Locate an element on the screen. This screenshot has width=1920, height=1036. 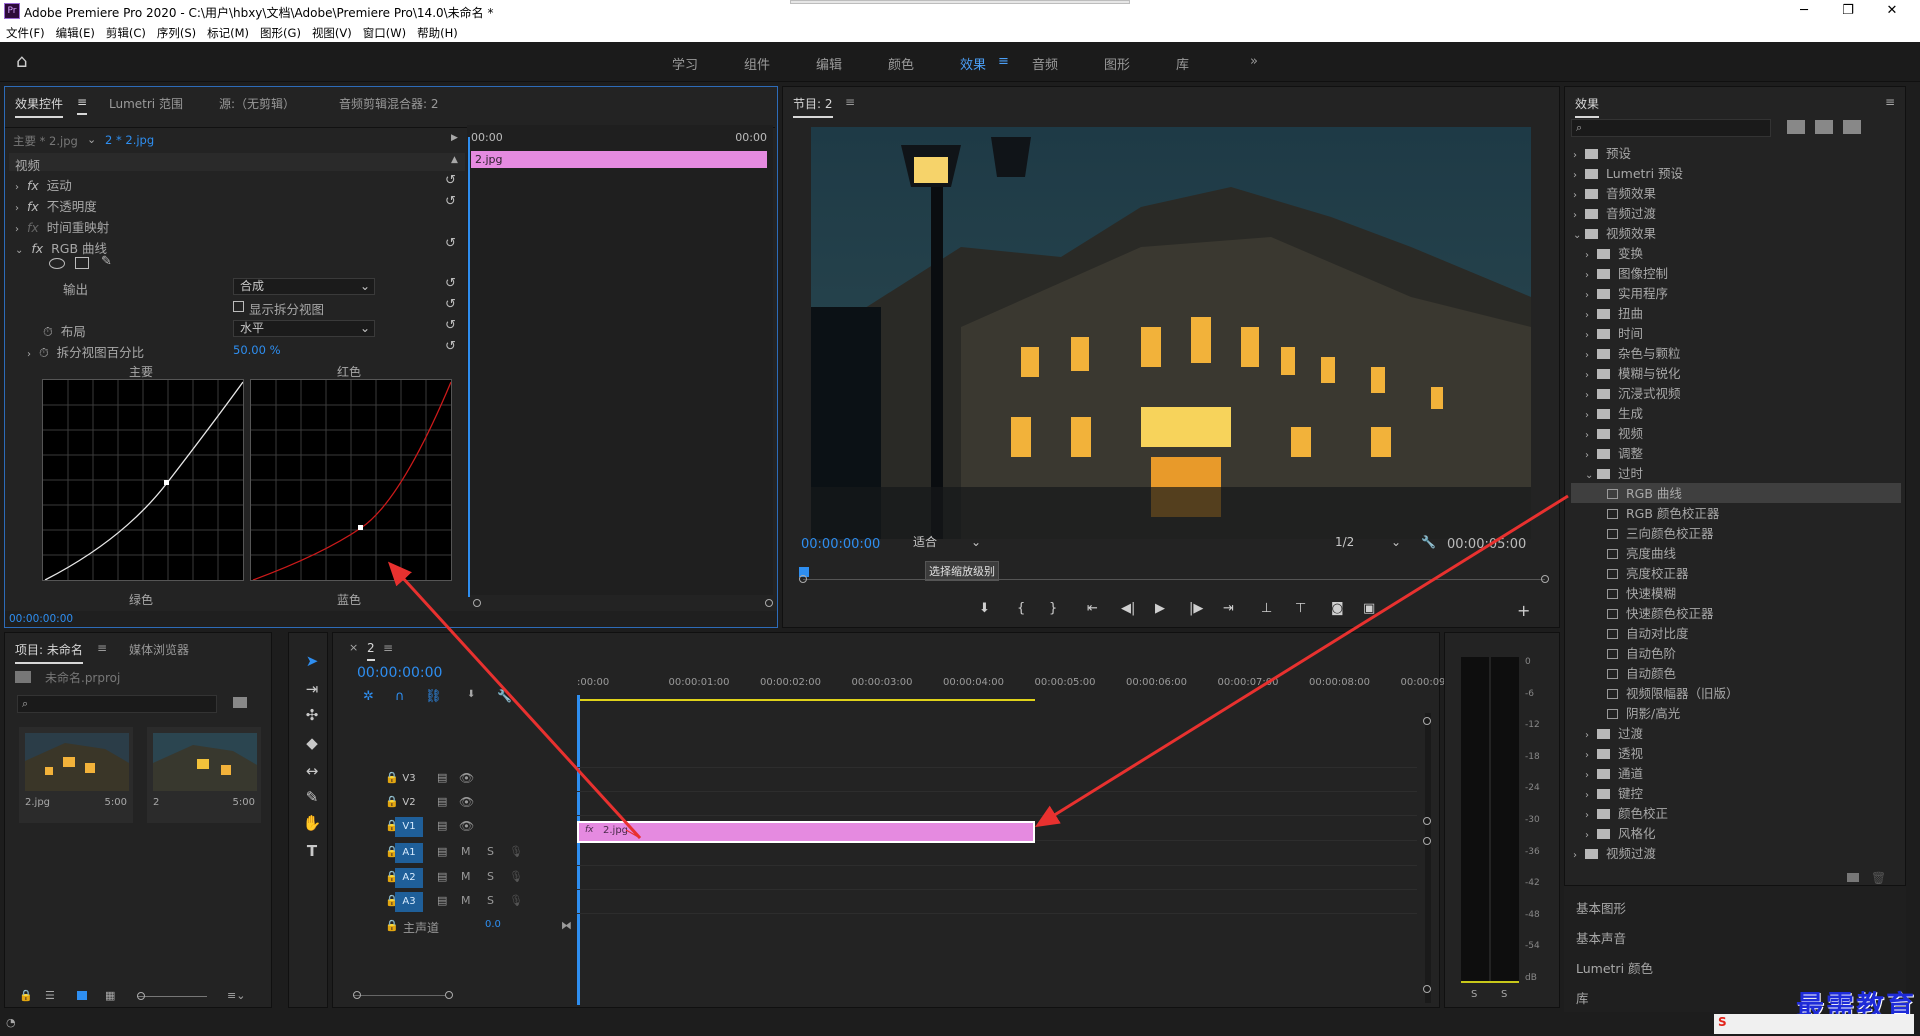
project-search-input: ⌕ is located at coordinates (117, 704).